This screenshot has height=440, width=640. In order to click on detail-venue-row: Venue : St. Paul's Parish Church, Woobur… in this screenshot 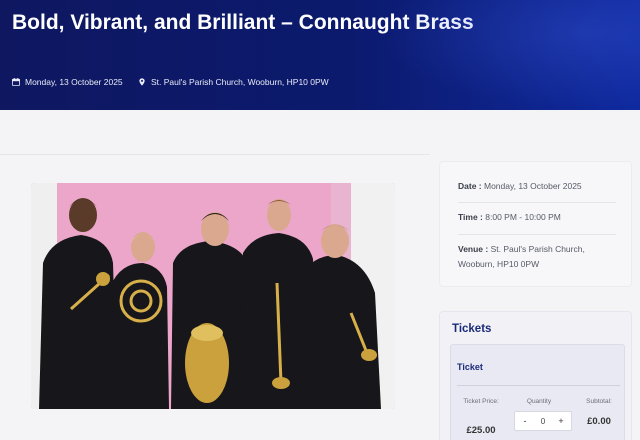, I will do `click(538, 257)`.